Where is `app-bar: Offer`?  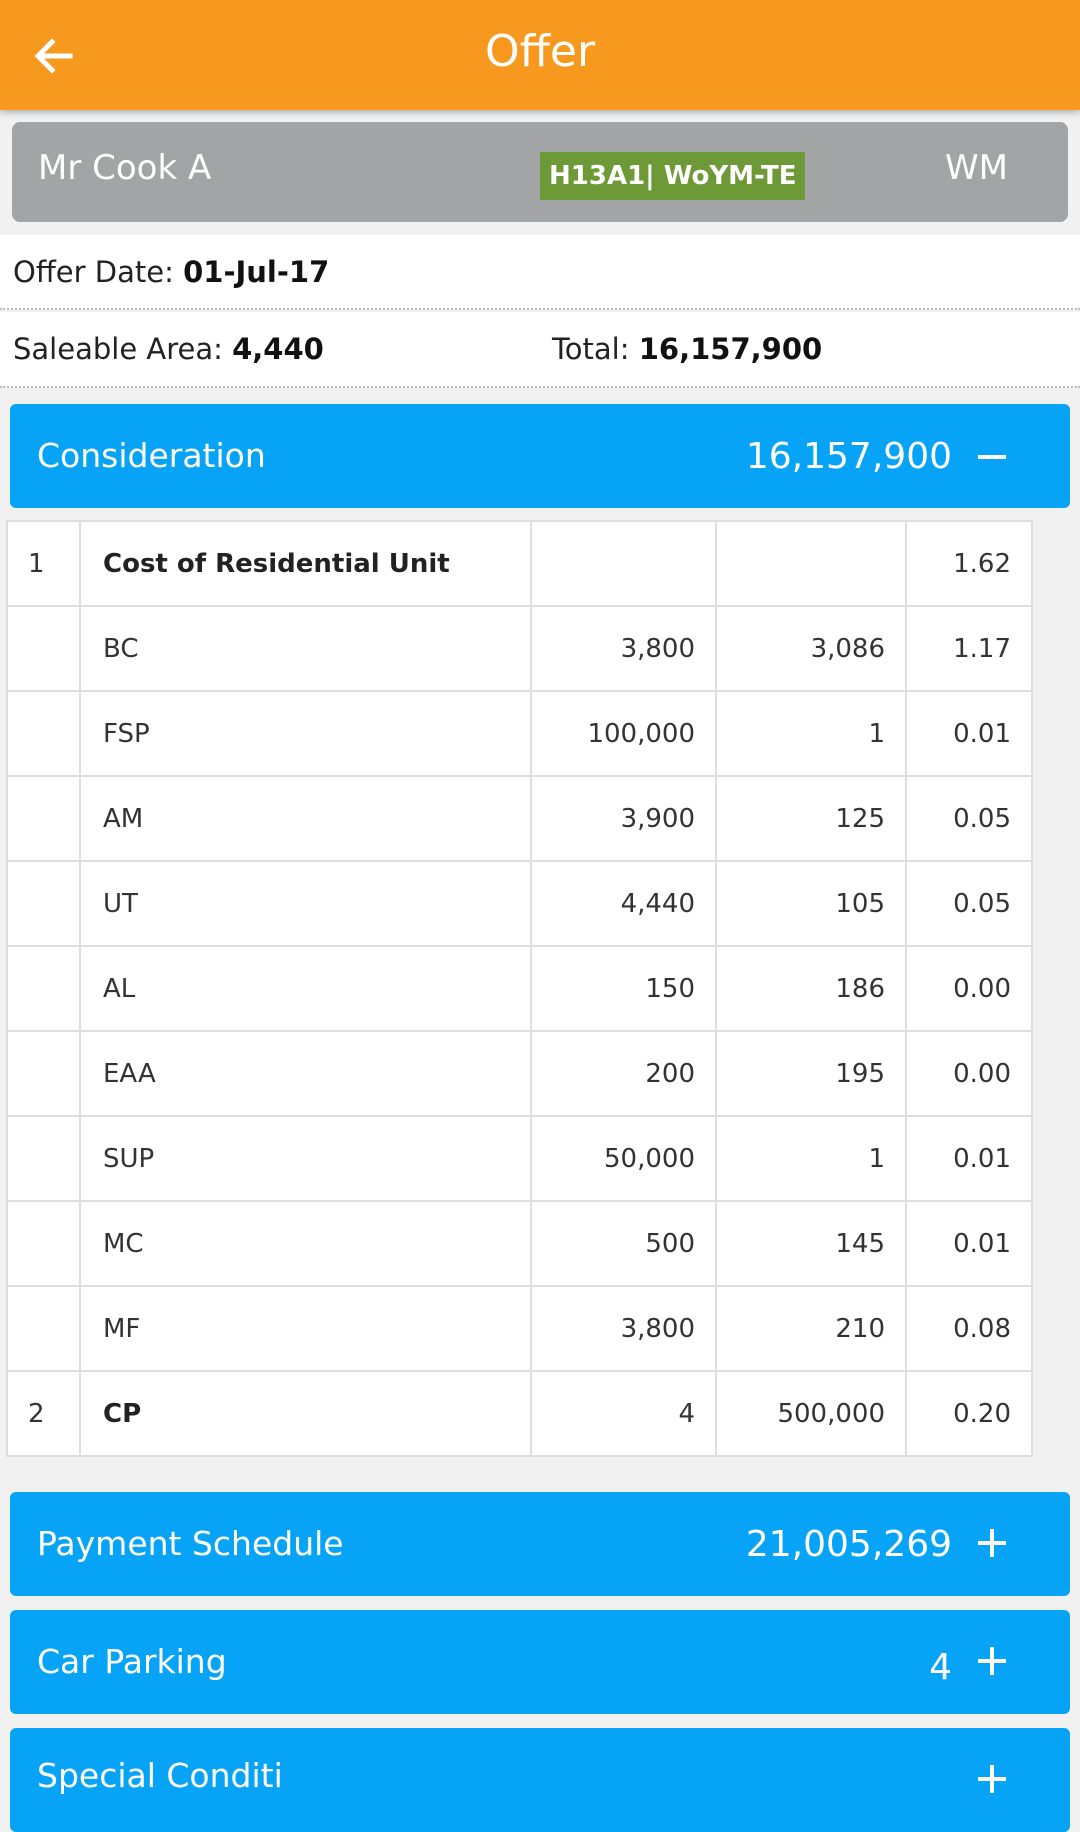
app-bar: Offer is located at coordinates (540, 55).